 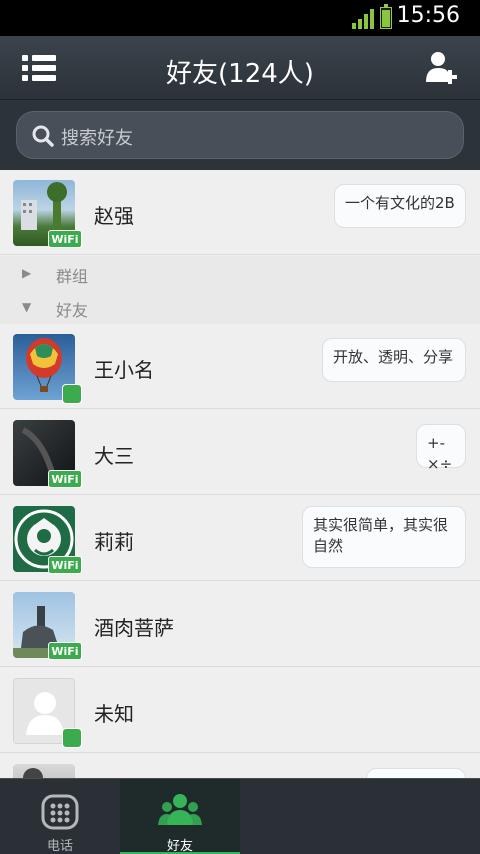 What do you see at coordinates (394, 360) in the screenshot?
I see `status-bubble: 开放、透明、分享` at bounding box center [394, 360].